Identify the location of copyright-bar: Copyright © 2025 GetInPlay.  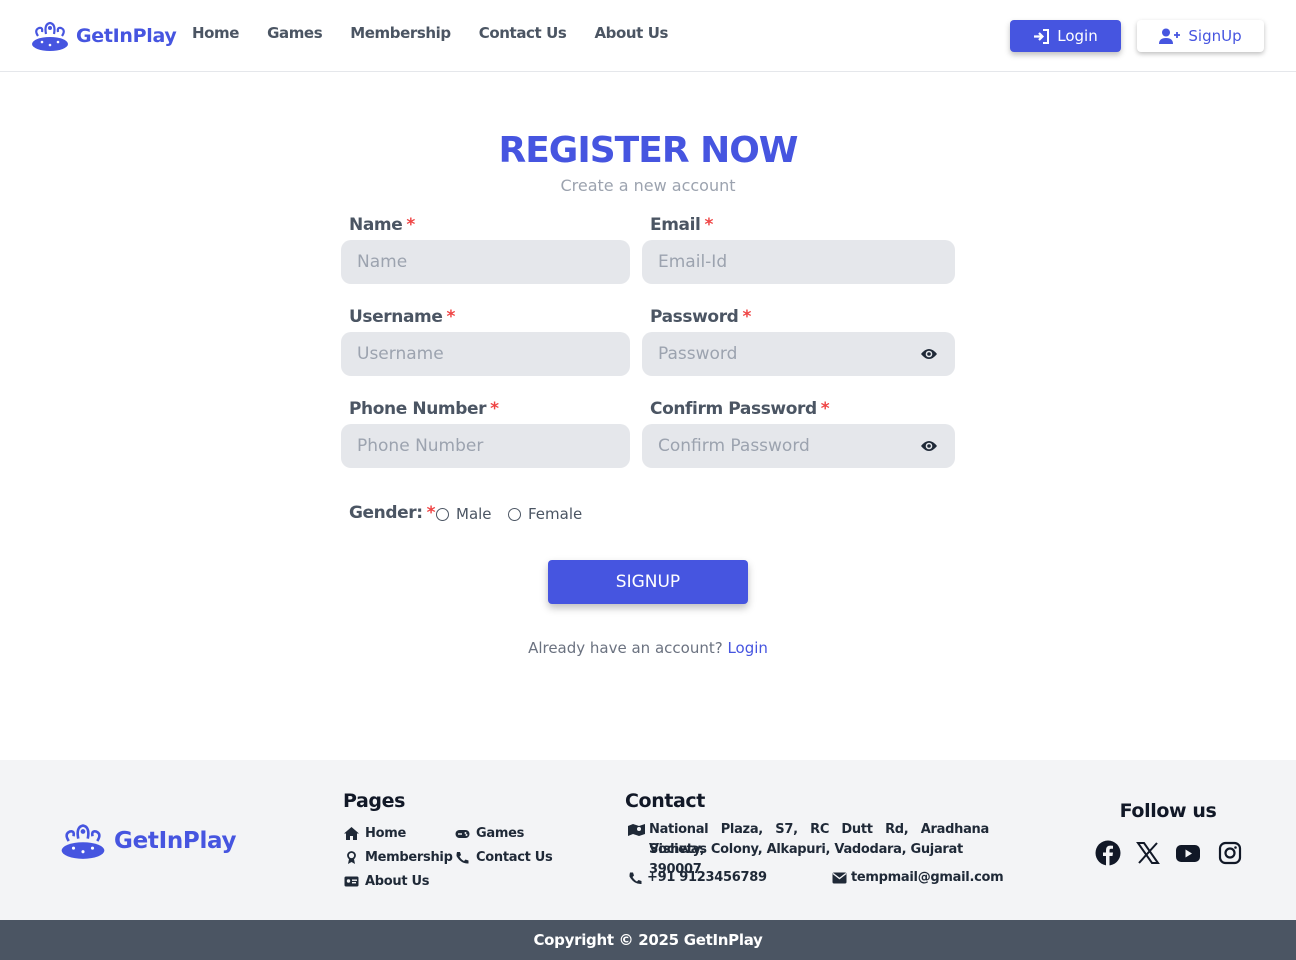
(648, 940).